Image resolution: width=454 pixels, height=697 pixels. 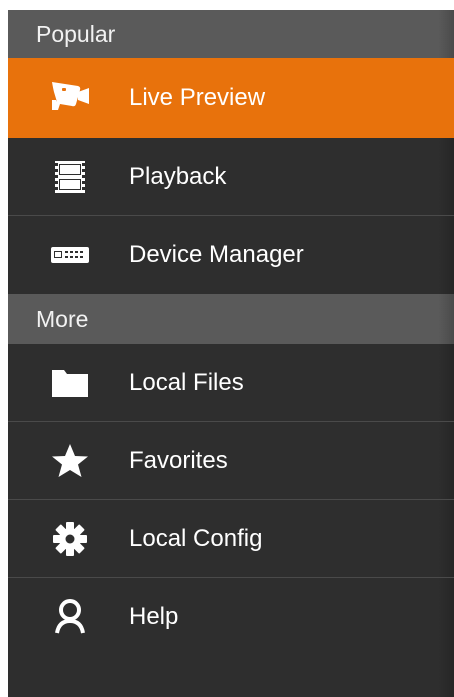 I want to click on menu-label: Help, so click(x=154, y=616).